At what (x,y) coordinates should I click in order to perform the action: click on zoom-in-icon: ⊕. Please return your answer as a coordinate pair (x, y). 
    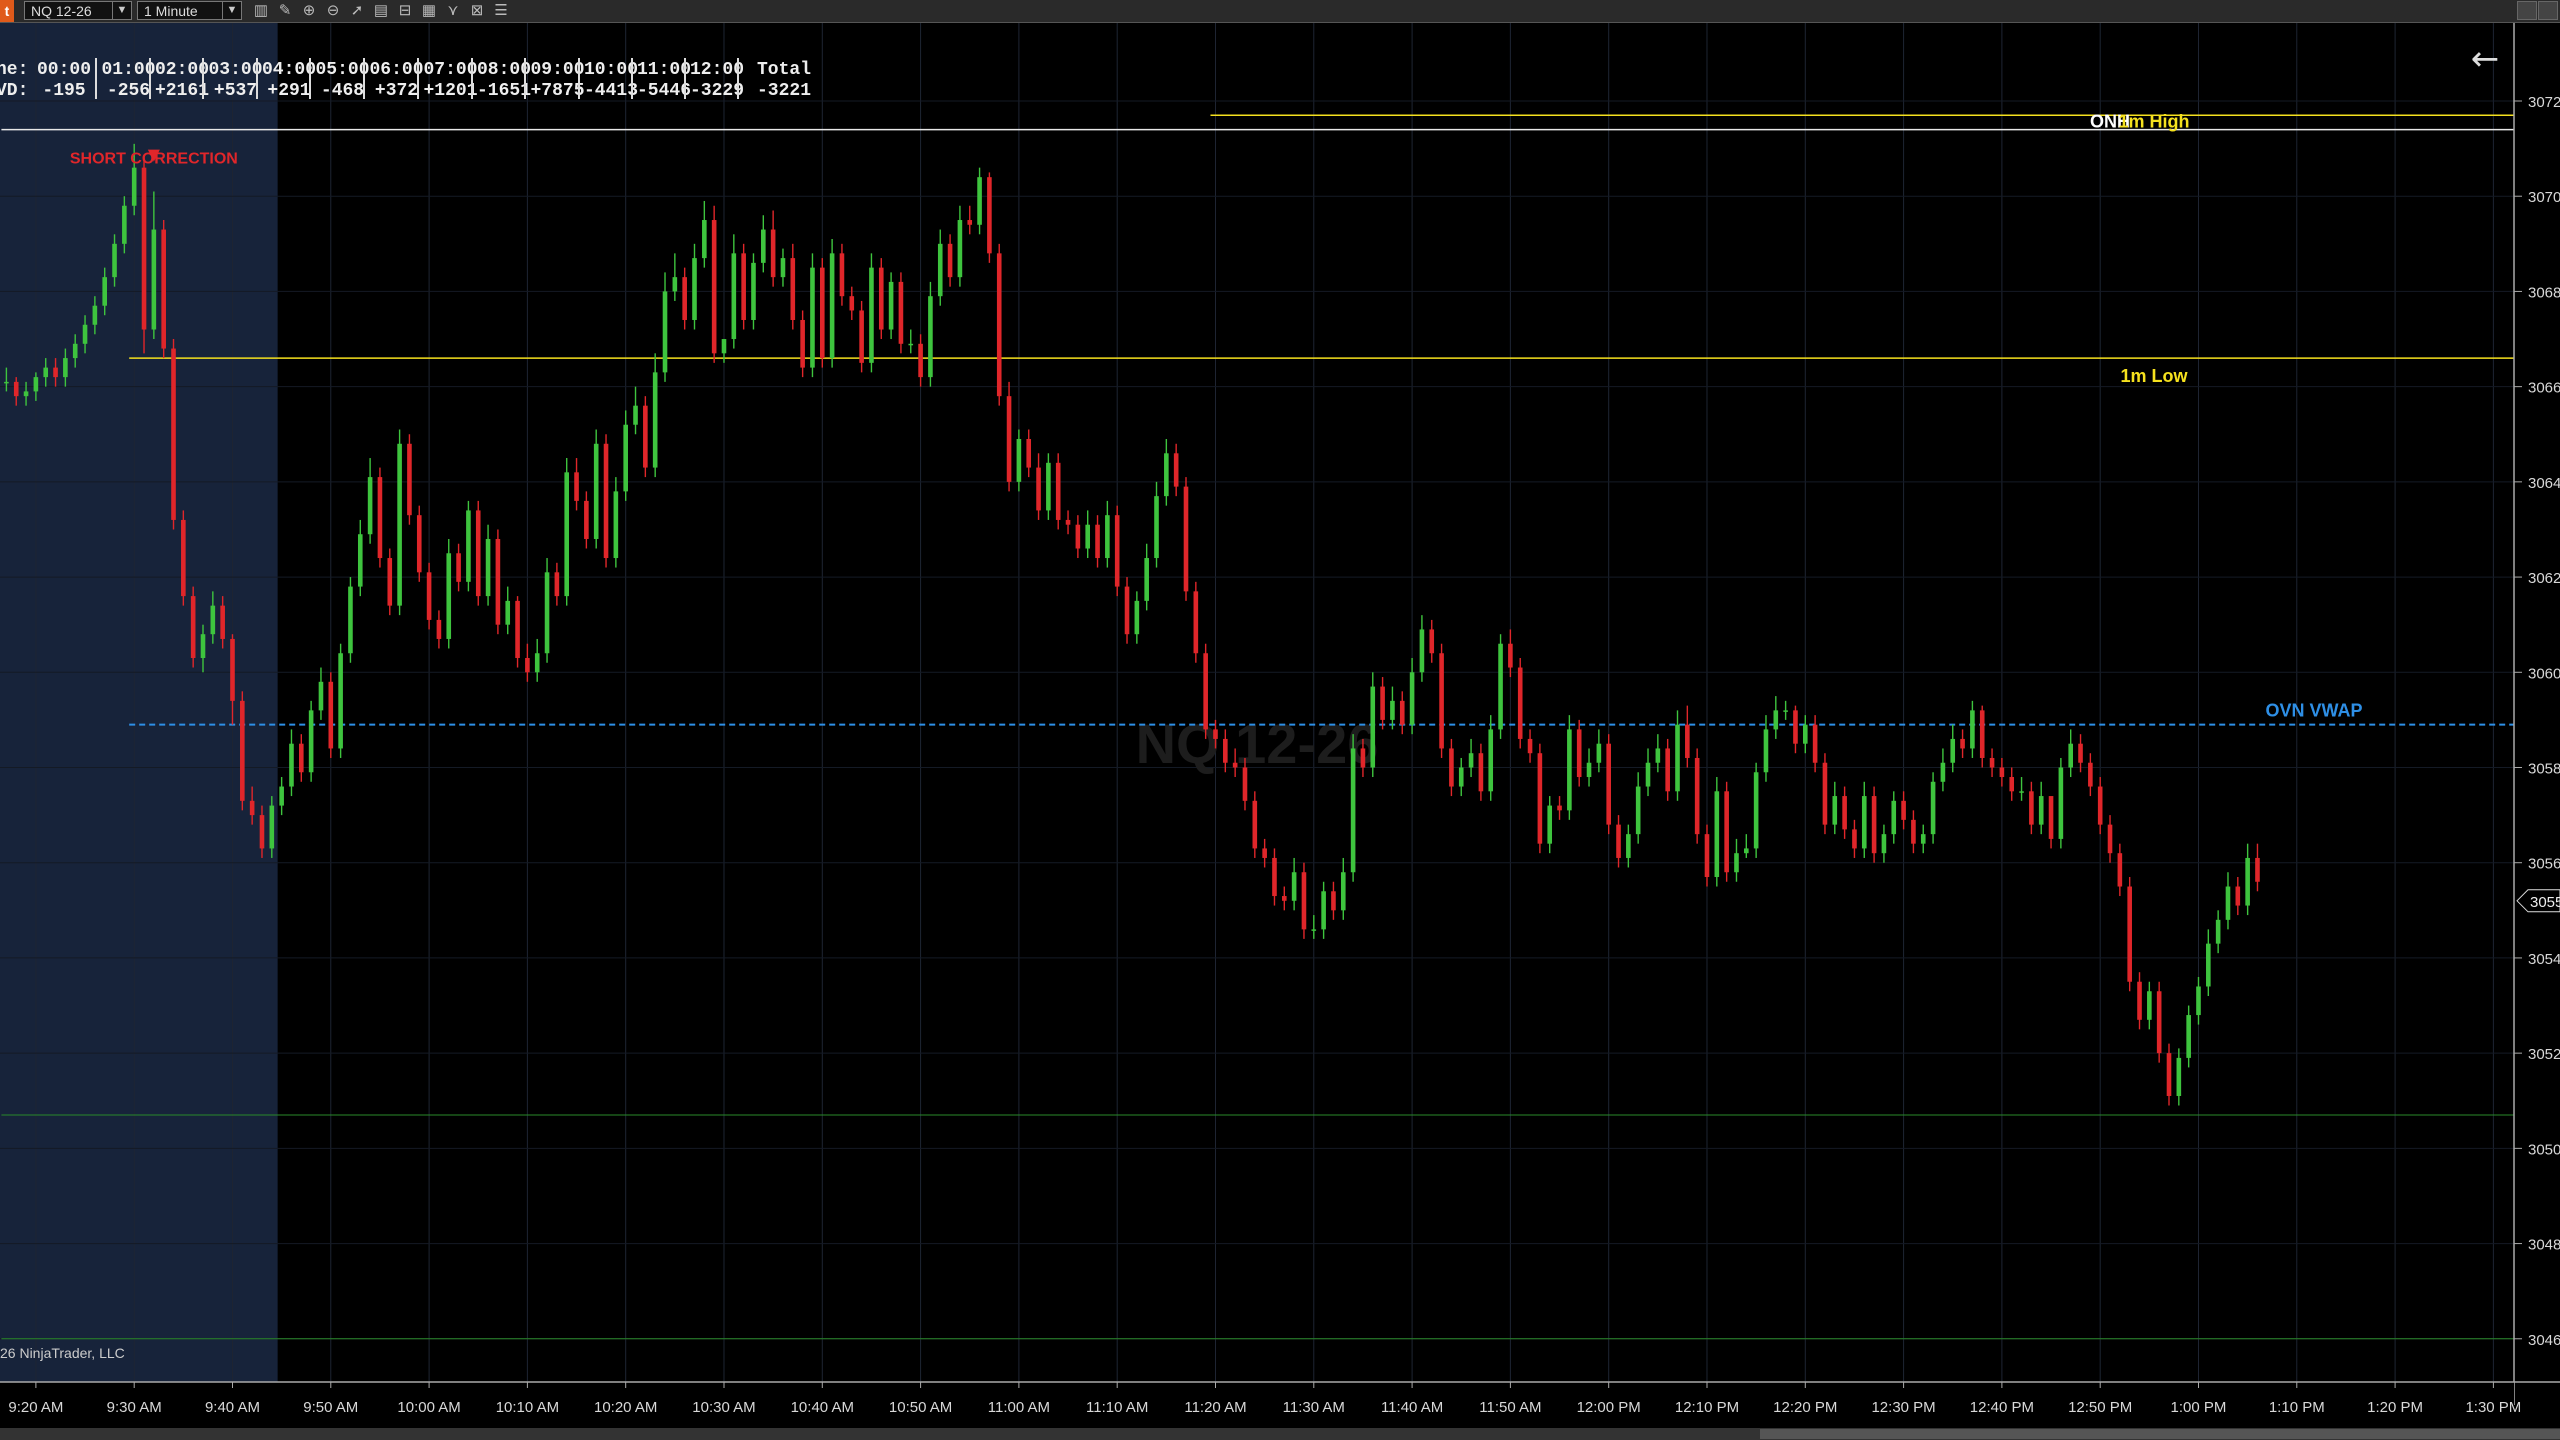
    Looking at the image, I should click on (309, 11).